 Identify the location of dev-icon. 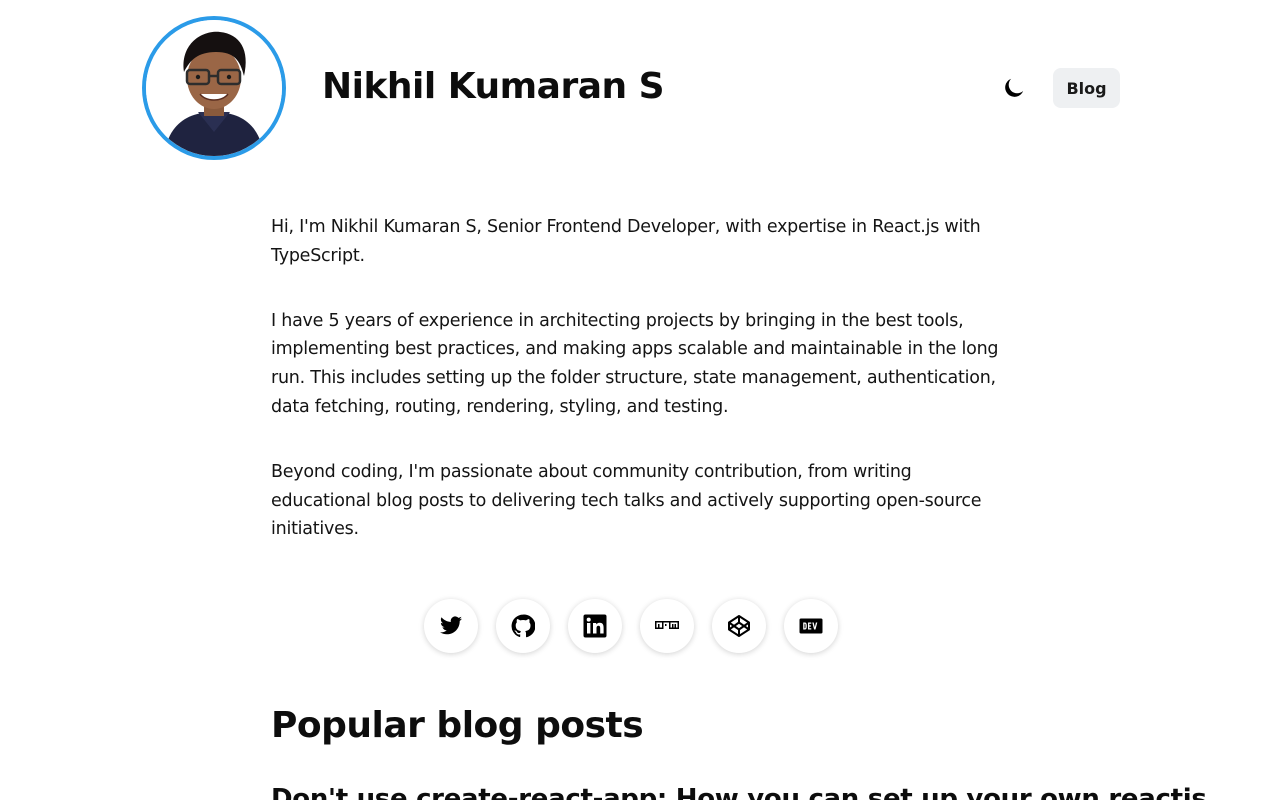
(811, 626).